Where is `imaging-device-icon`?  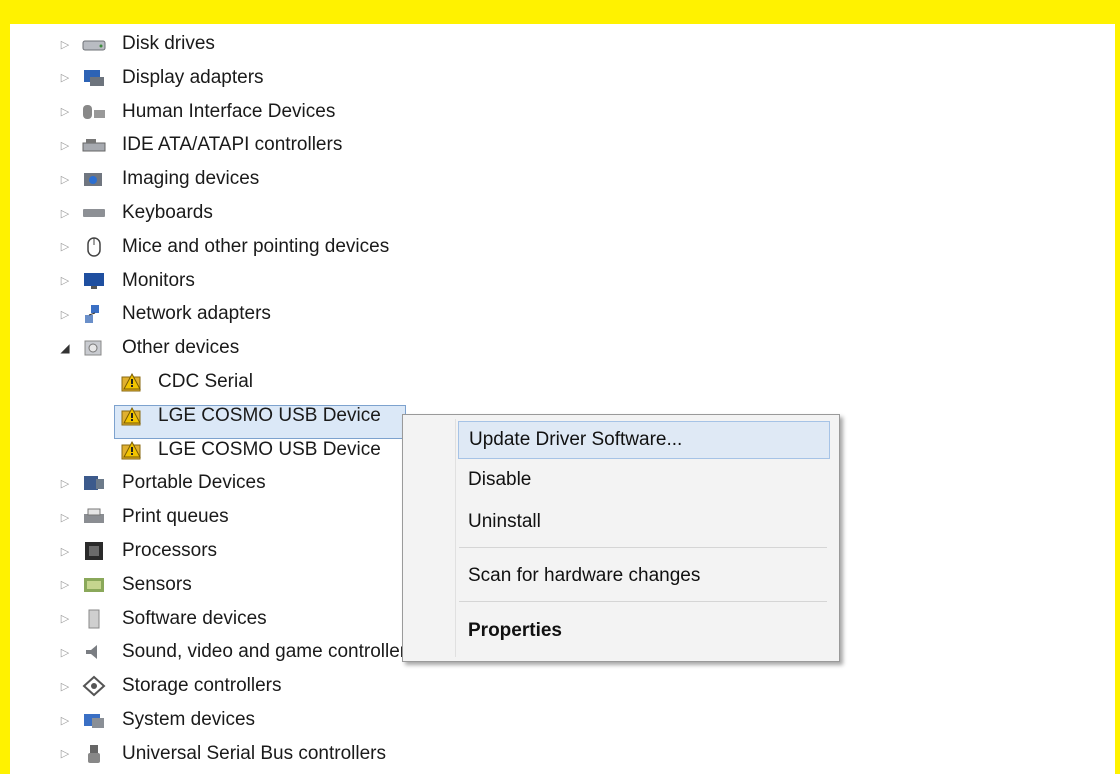 imaging-device-icon is located at coordinates (94, 179).